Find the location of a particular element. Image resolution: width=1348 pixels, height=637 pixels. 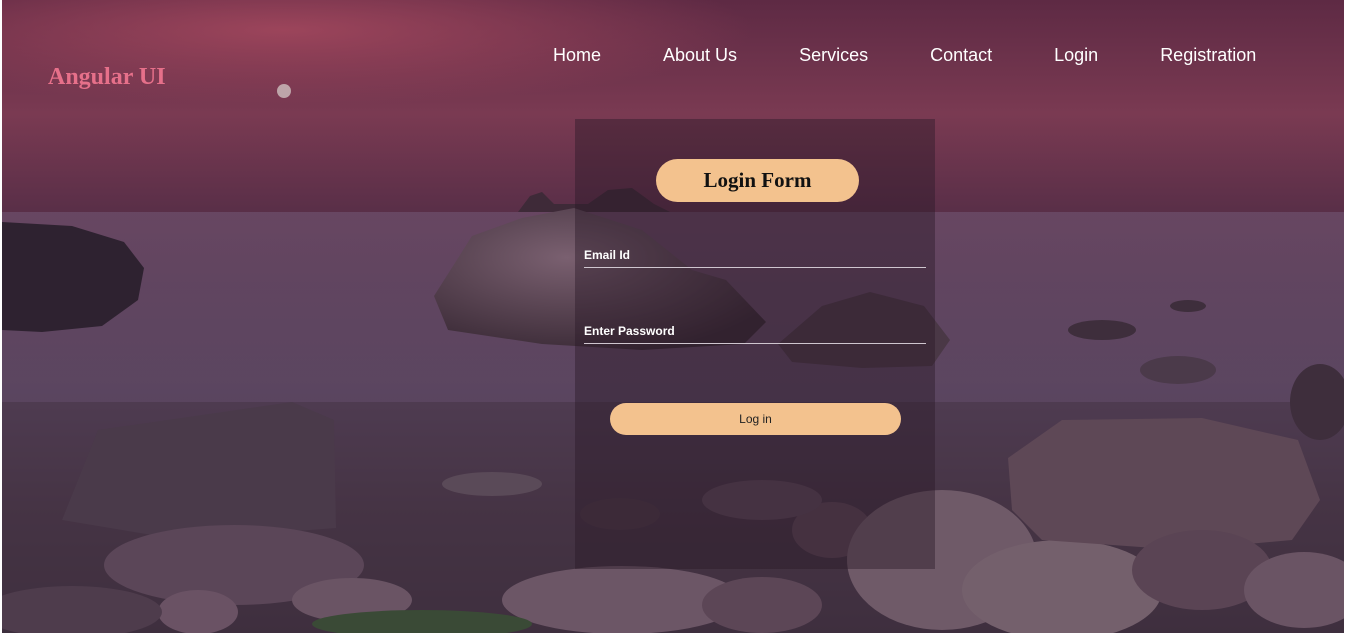

email-input is located at coordinates (755, 255).